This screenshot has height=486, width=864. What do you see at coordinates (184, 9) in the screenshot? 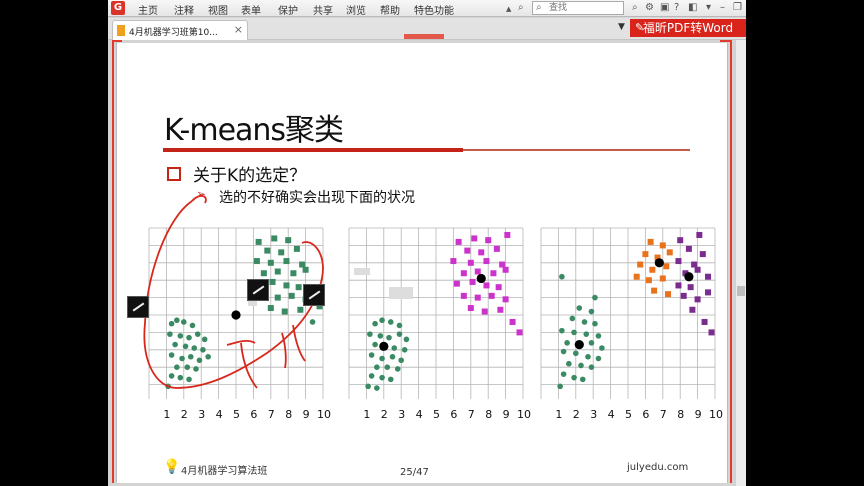
I see `menu-comment: 注释` at bounding box center [184, 9].